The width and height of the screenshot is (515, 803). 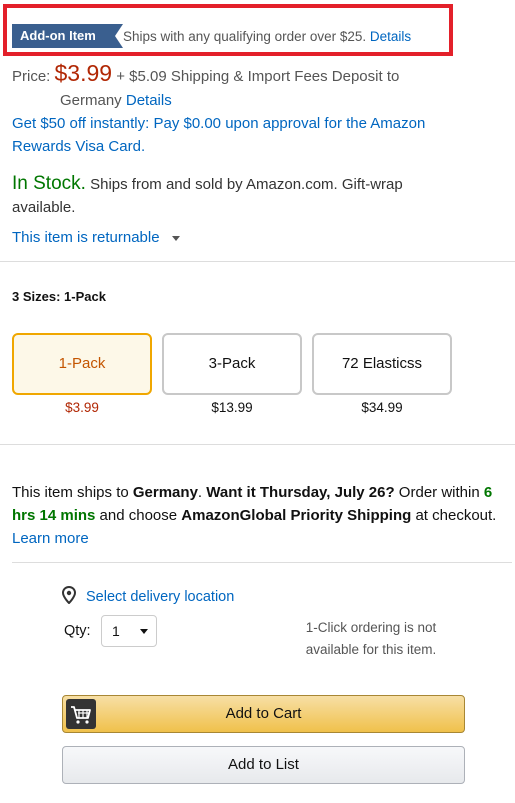 What do you see at coordinates (296, 515) in the screenshot?
I see `shipping-method: AmazonGlobal Priority Shipping` at bounding box center [296, 515].